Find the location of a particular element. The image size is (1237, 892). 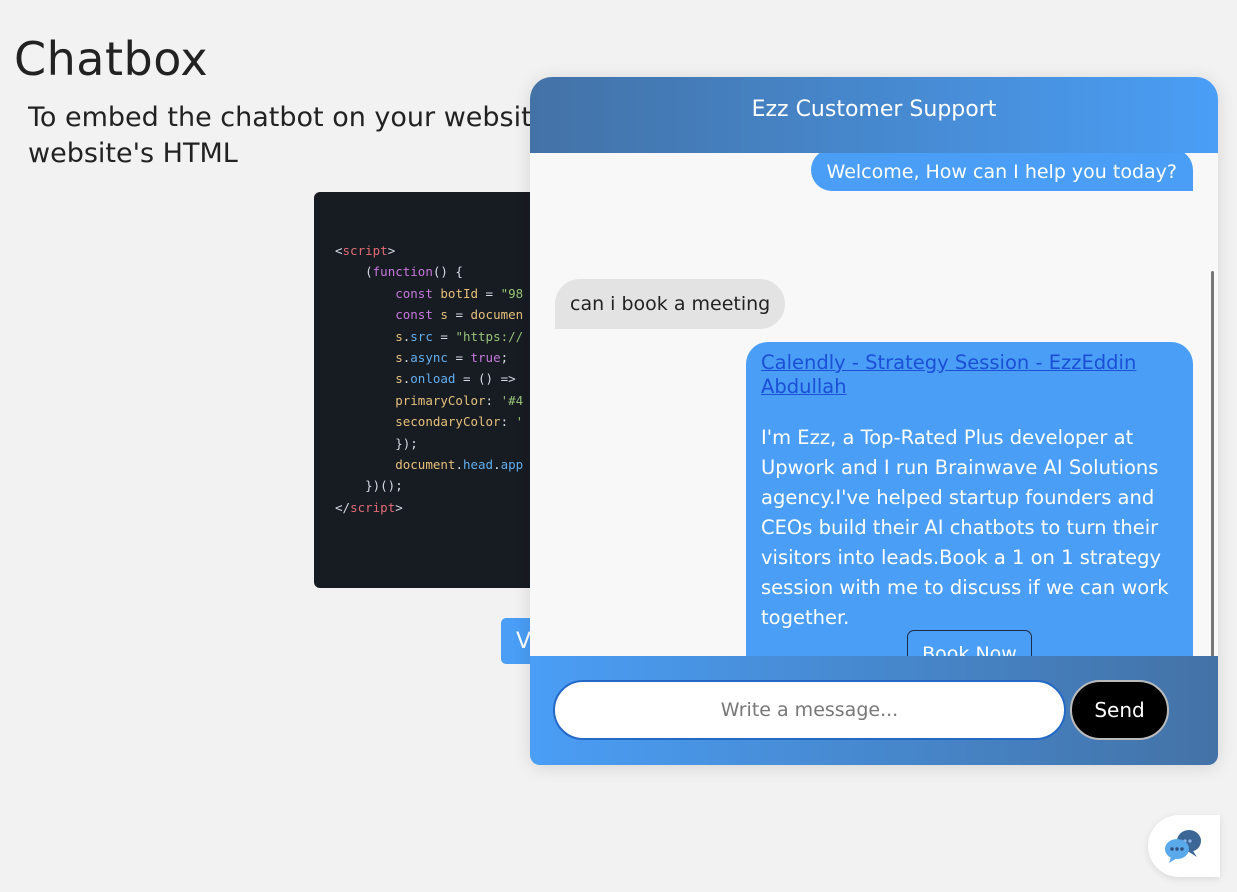

chat-launcher-button is located at coordinates (1184, 846).